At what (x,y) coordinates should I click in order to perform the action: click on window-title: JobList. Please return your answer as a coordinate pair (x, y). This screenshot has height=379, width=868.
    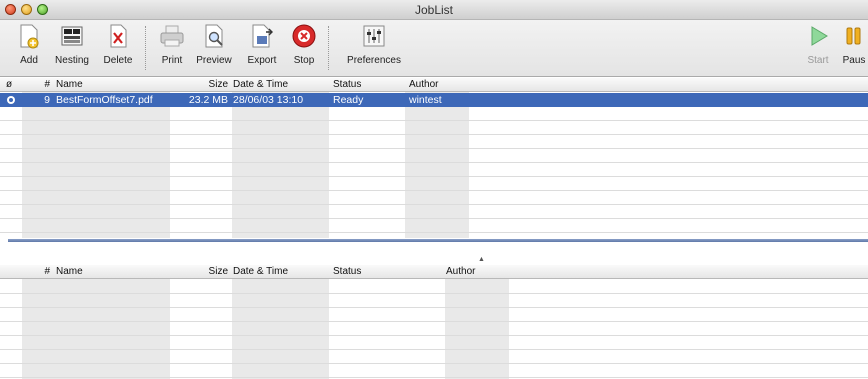
    Looking at the image, I should click on (434, 10).